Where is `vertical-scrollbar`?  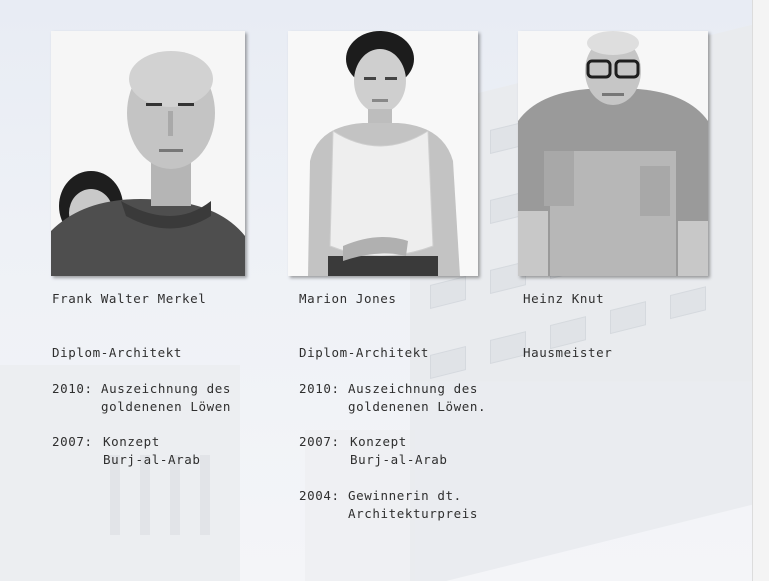
vertical-scrollbar is located at coordinates (760, 290).